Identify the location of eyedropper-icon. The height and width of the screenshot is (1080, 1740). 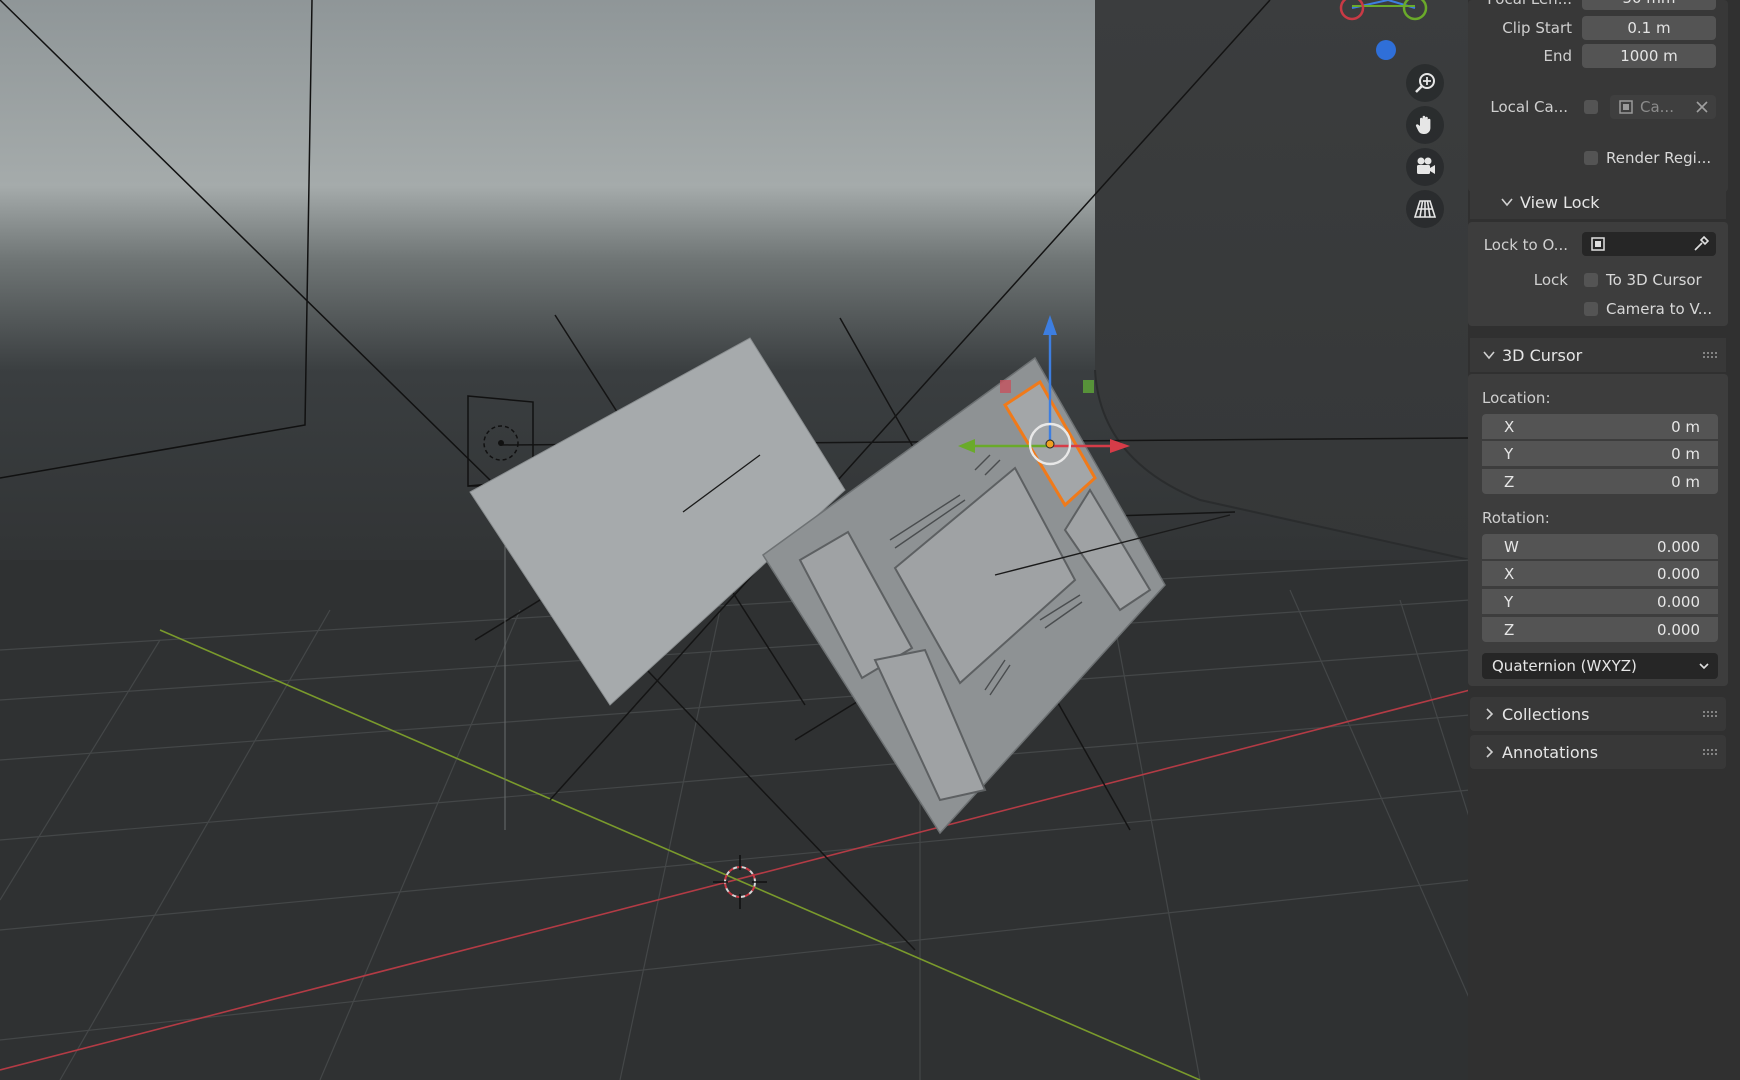
(1701, 244).